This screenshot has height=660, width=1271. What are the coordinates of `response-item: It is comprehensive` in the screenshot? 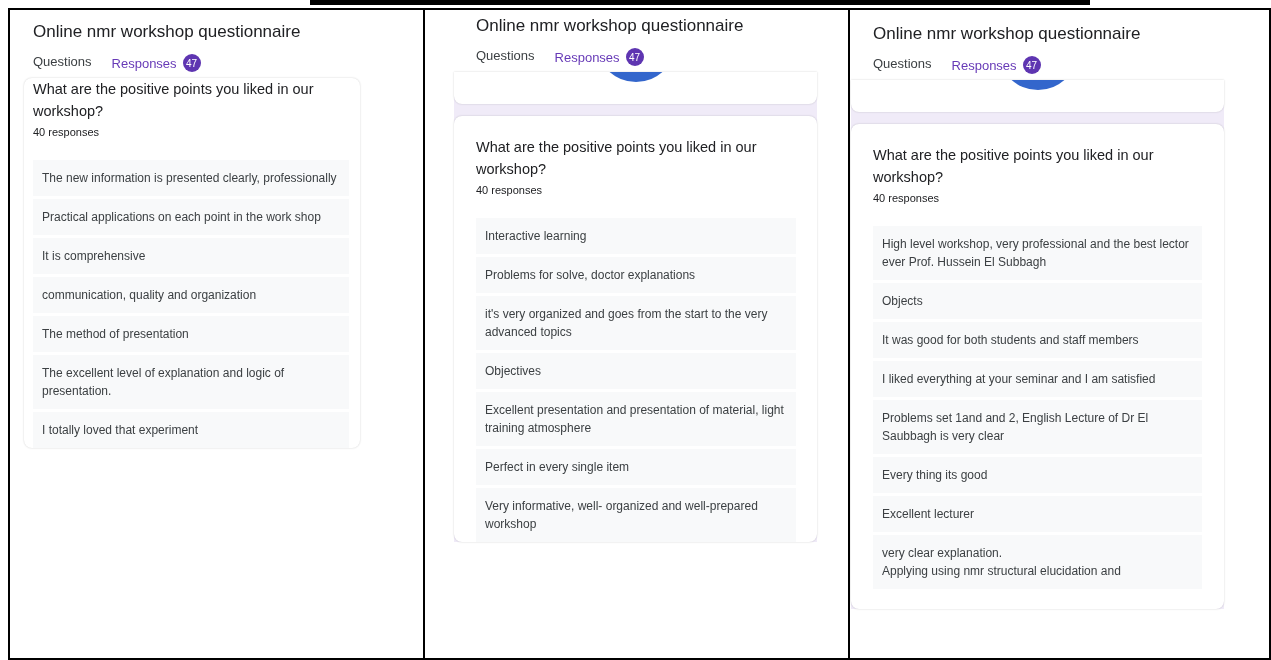 It's located at (191, 256).